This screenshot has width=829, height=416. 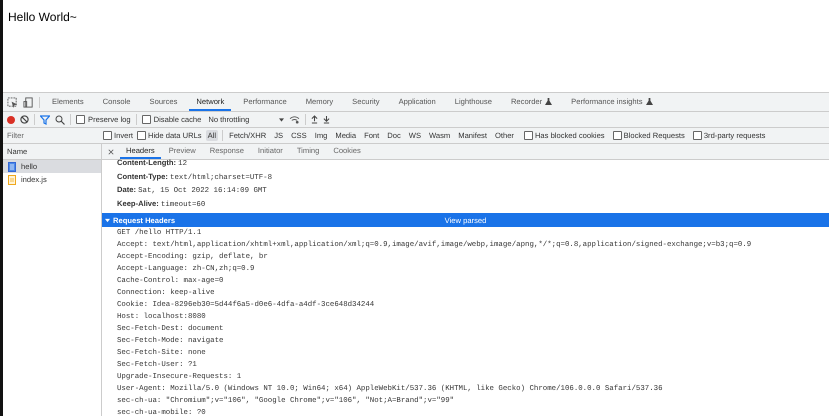 I want to click on device-icon, so click(x=28, y=102).